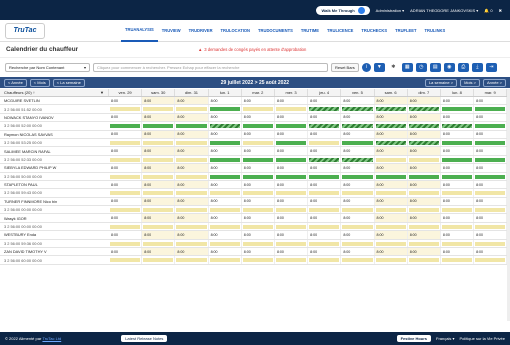 This screenshot has width=510, height=345. I want to click on festive-hours-button: Festive Hours, so click(414, 338).